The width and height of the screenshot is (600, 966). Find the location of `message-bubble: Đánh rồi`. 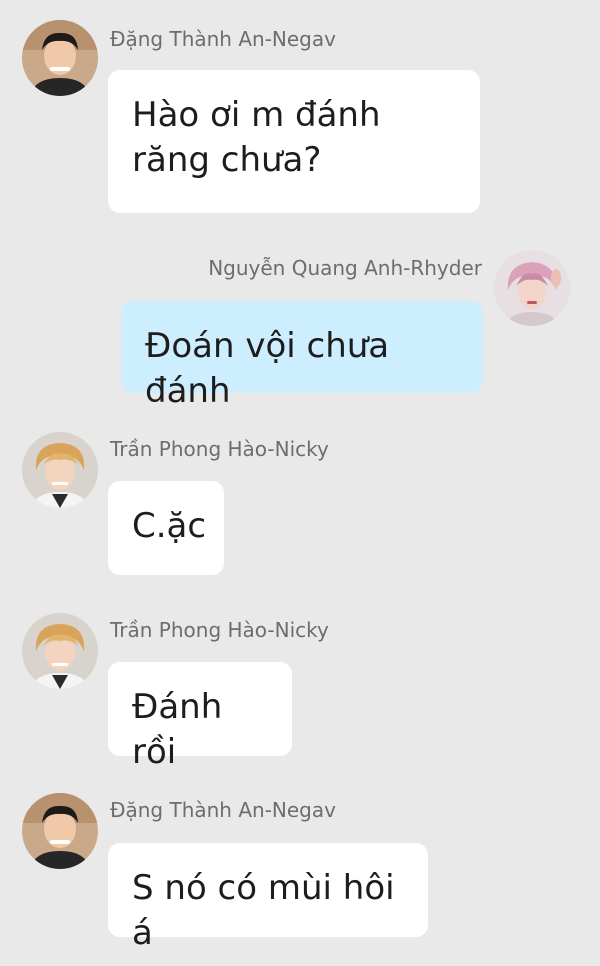

message-bubble: Đánh rồi is located at coordinates (200, 717).